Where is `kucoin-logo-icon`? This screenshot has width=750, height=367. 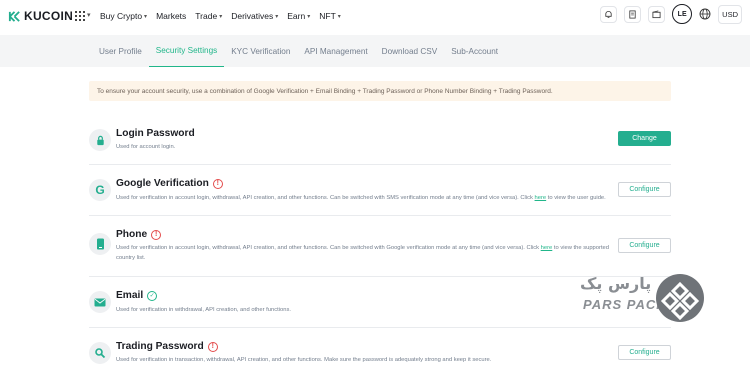 kucoin-logo-icon is located at coordinates (14, 16).